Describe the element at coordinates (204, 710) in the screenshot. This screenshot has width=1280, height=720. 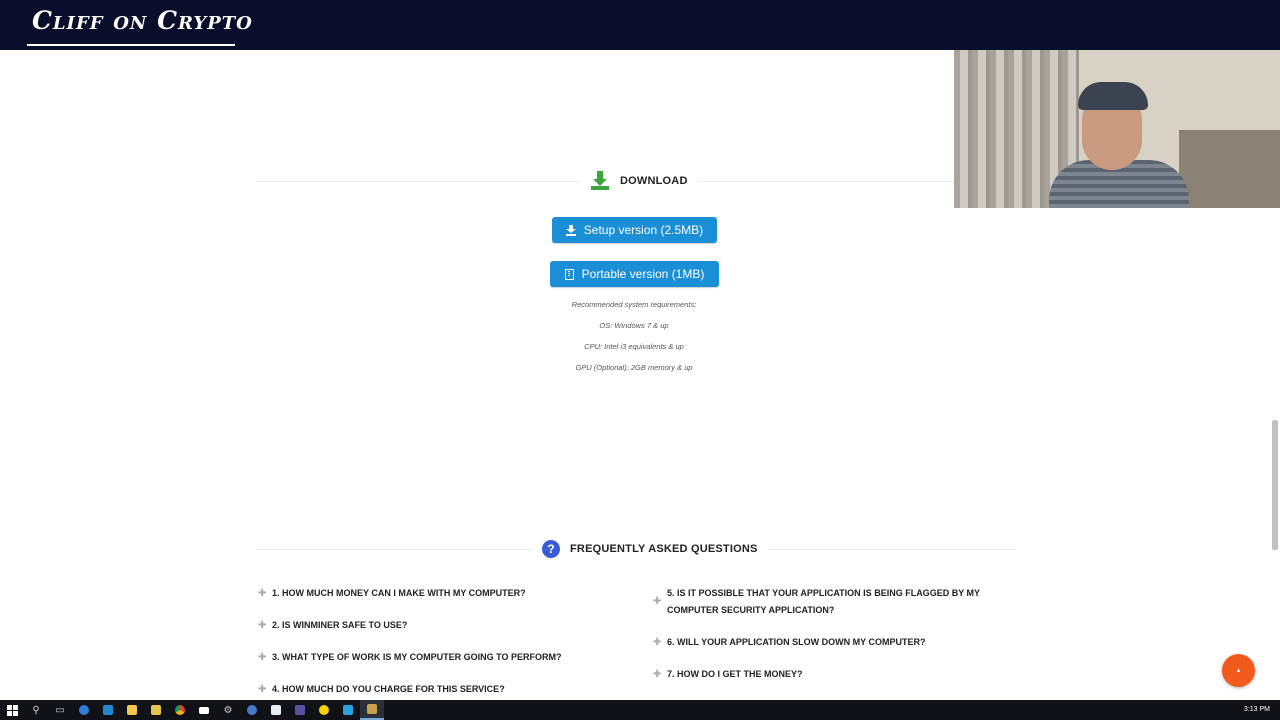
I see `mail-icon` at that location.